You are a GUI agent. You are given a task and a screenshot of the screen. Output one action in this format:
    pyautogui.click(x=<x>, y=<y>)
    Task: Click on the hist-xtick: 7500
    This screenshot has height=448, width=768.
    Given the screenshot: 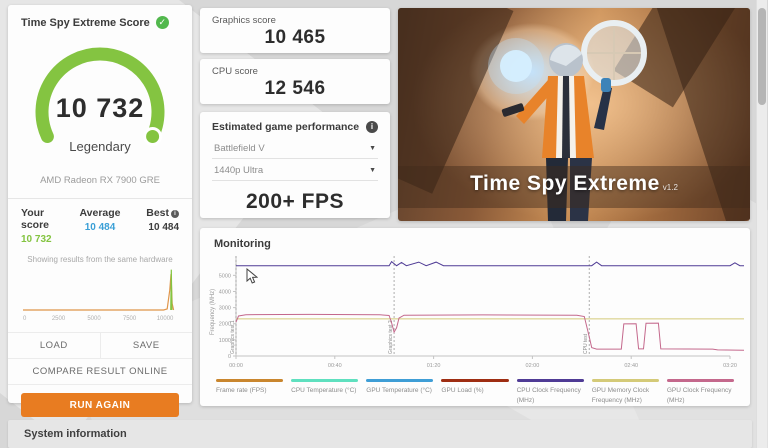 What is the action you would take?
    pyautogui.click(x=130, y=319)
    